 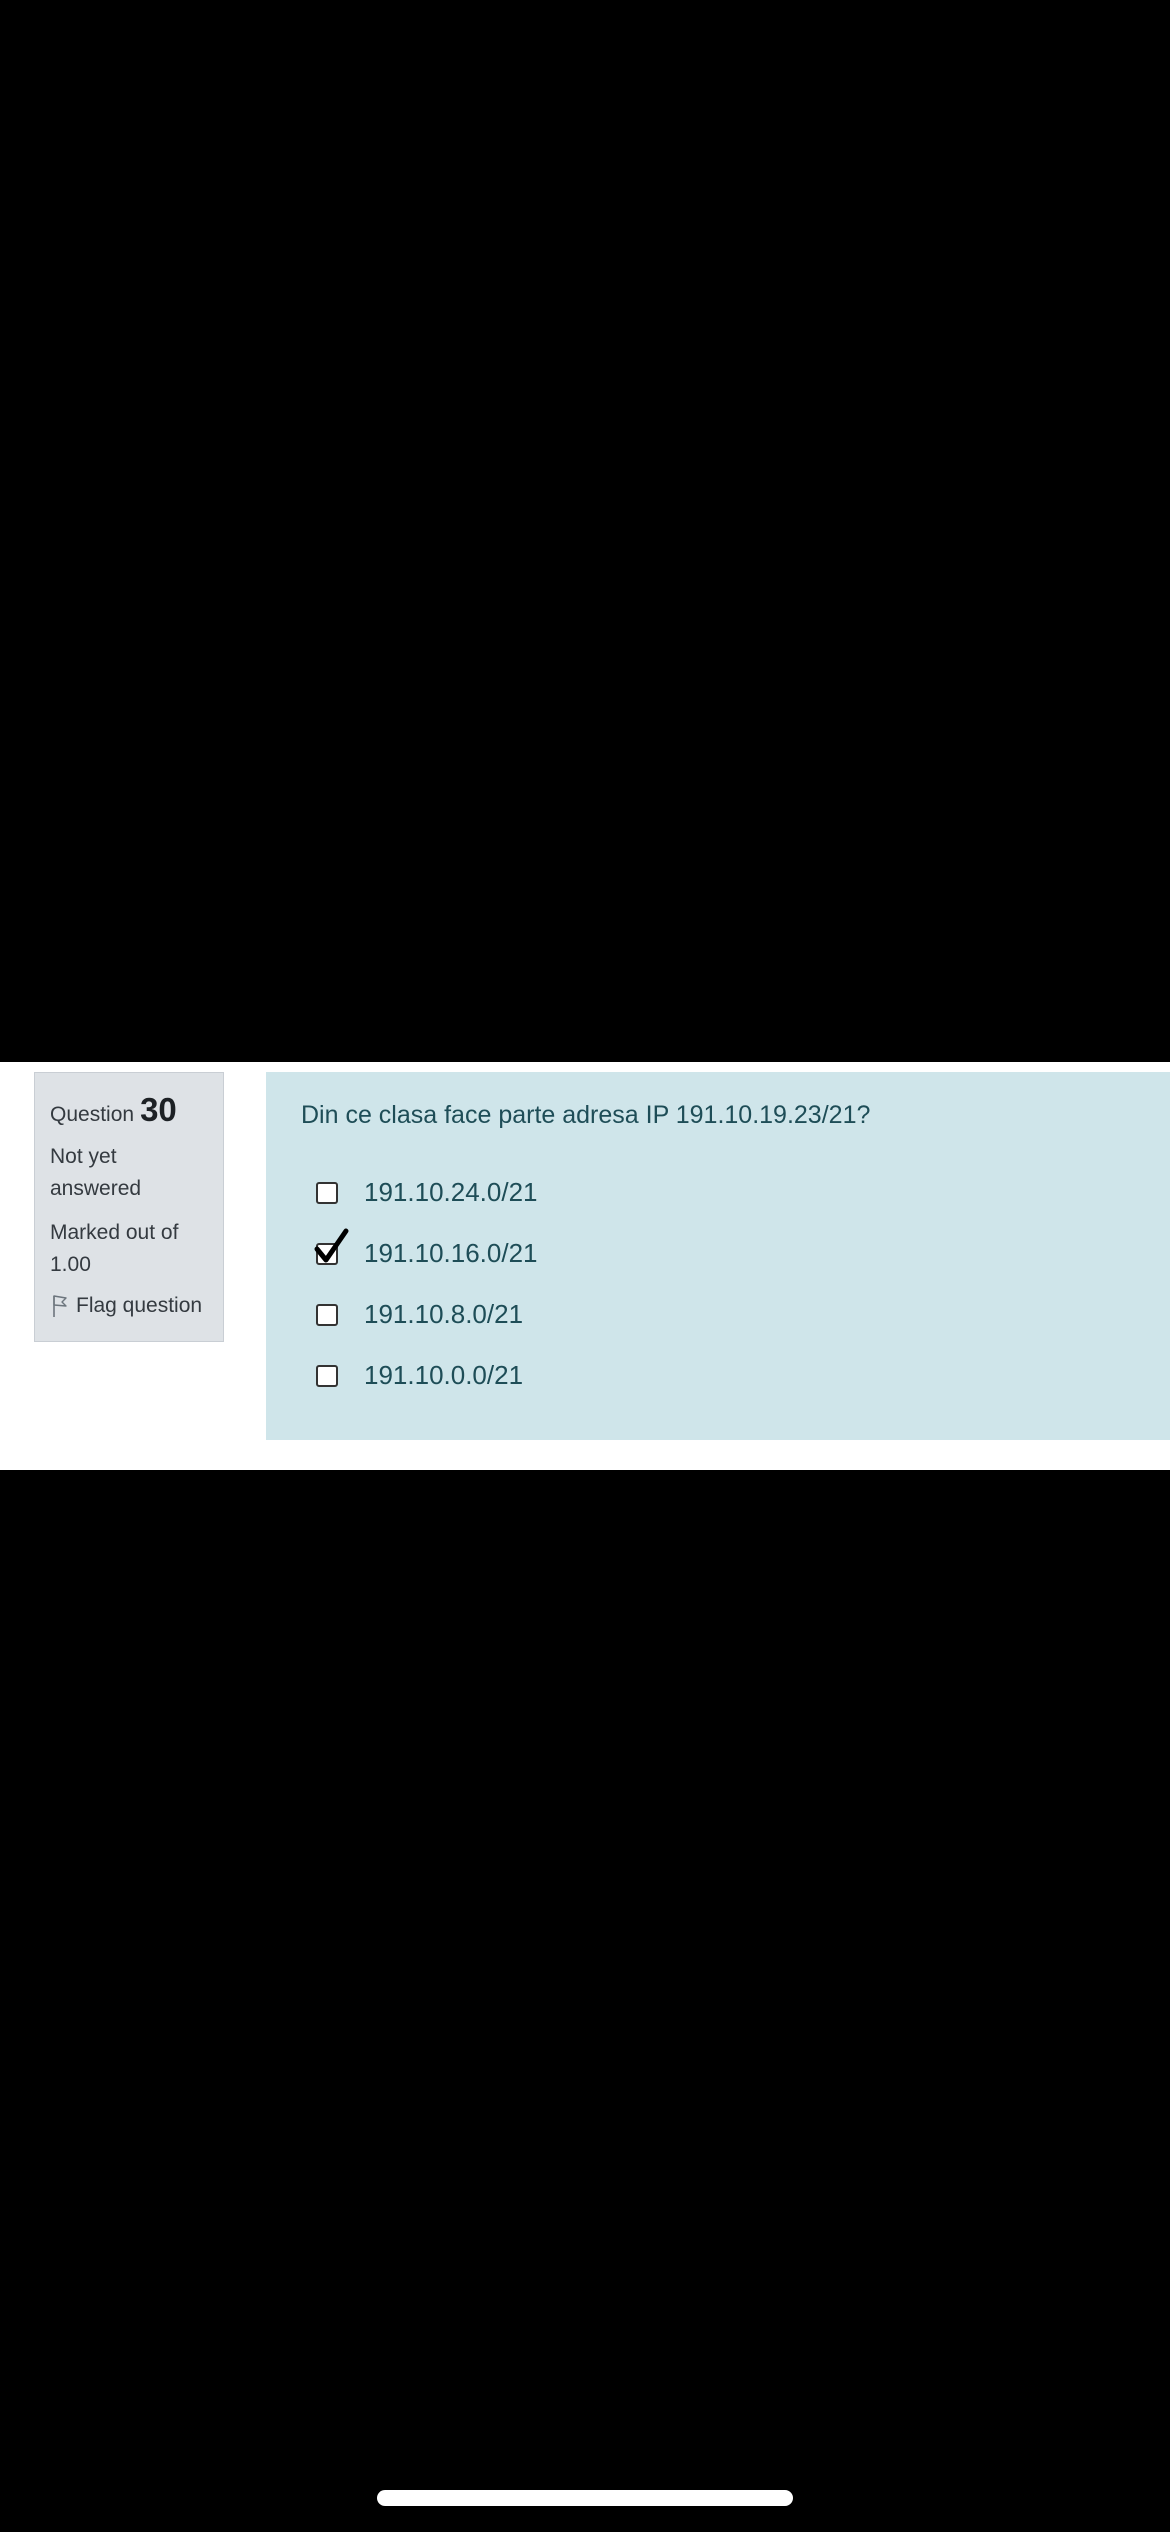 I want to click on answer-label: 191.10.8.0/21, so click(x=444, y=1314).